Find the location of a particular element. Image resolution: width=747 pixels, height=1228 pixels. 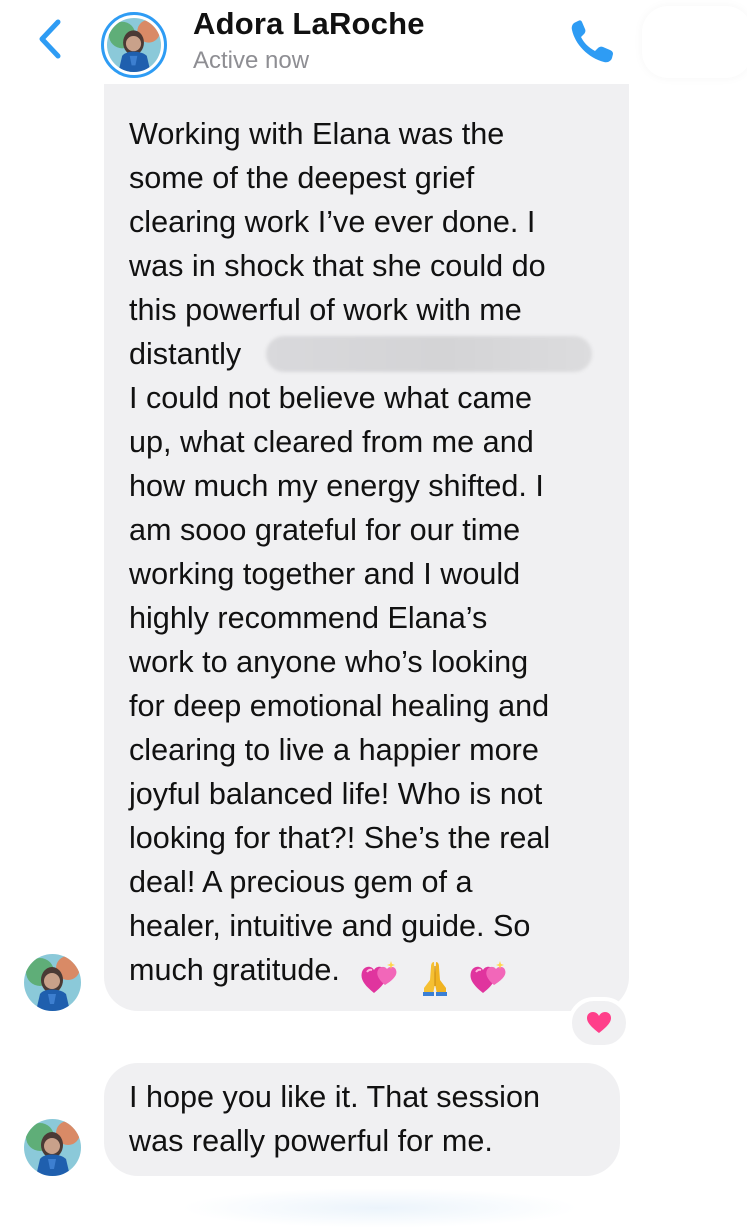

message-line: some of the deepest grief is located at coordinates (302, 178).